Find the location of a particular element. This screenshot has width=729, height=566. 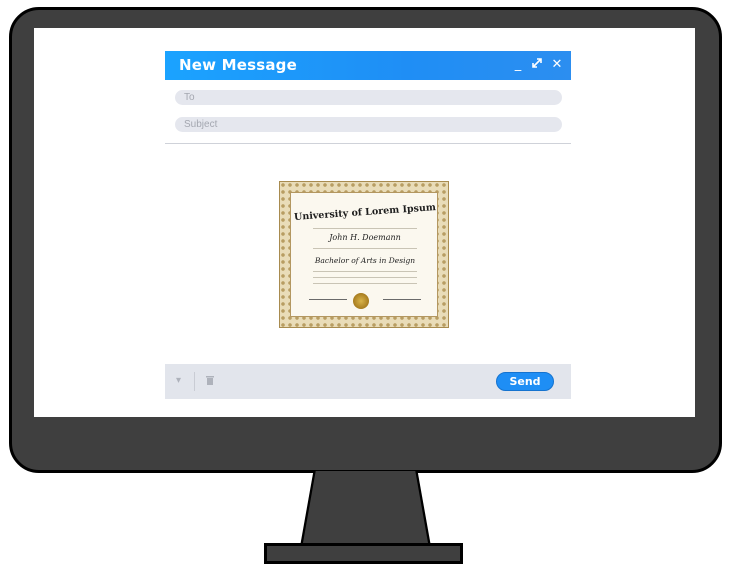

chevron-down-icon: ▾ is located at coordinates (178, 381).